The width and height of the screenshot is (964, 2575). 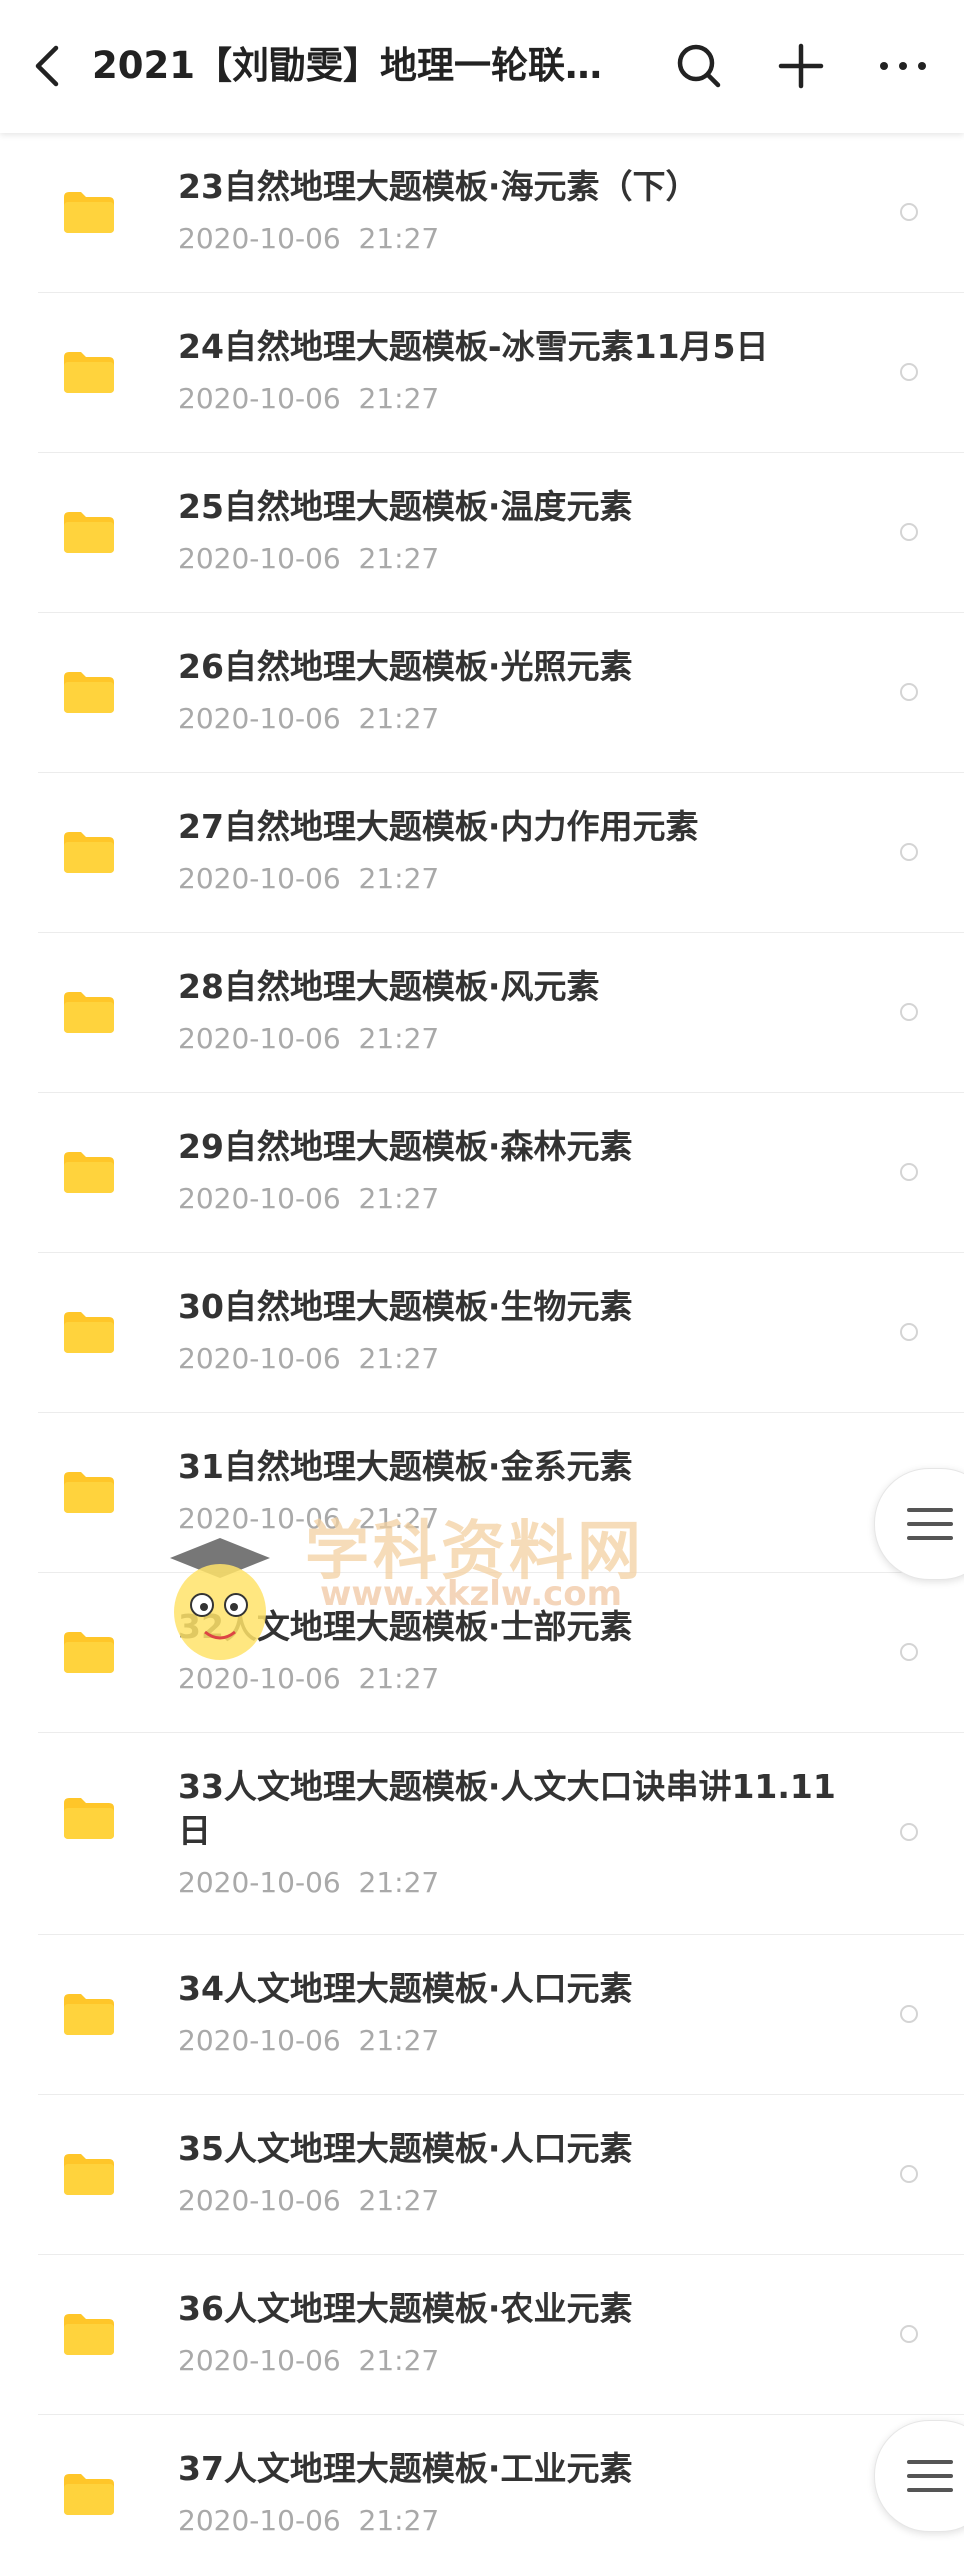 What do you see at coordinates (405, 1146) in the screenshot?
I see `file-name: 29自然地理大题模板·森林元素` at bounding box center [405, 1146].